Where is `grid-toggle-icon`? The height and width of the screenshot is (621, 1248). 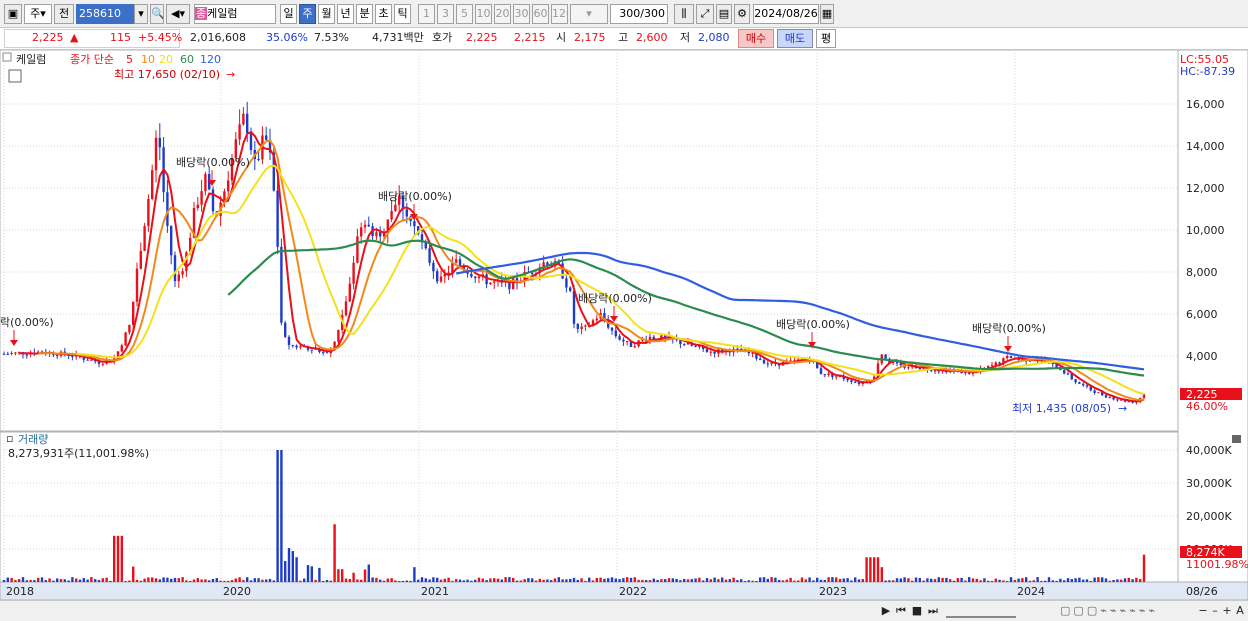
grid-toggle-icon is located at coordinates (15, 76).